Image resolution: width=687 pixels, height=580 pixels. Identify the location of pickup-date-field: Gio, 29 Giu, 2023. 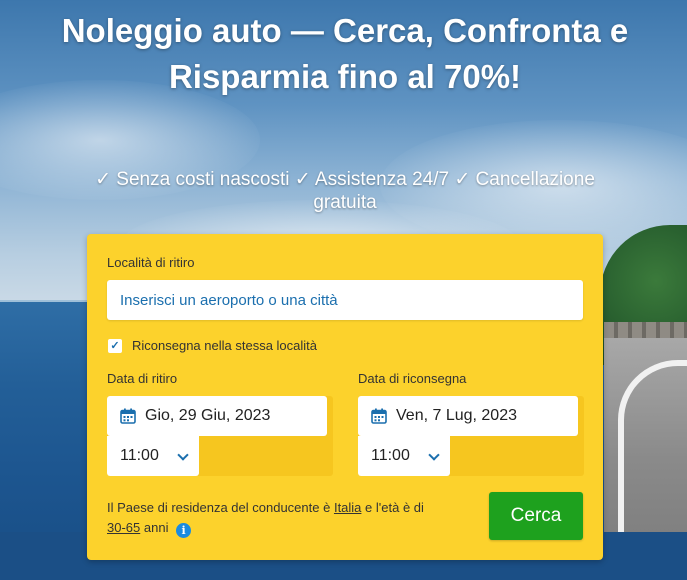
(217, 416).